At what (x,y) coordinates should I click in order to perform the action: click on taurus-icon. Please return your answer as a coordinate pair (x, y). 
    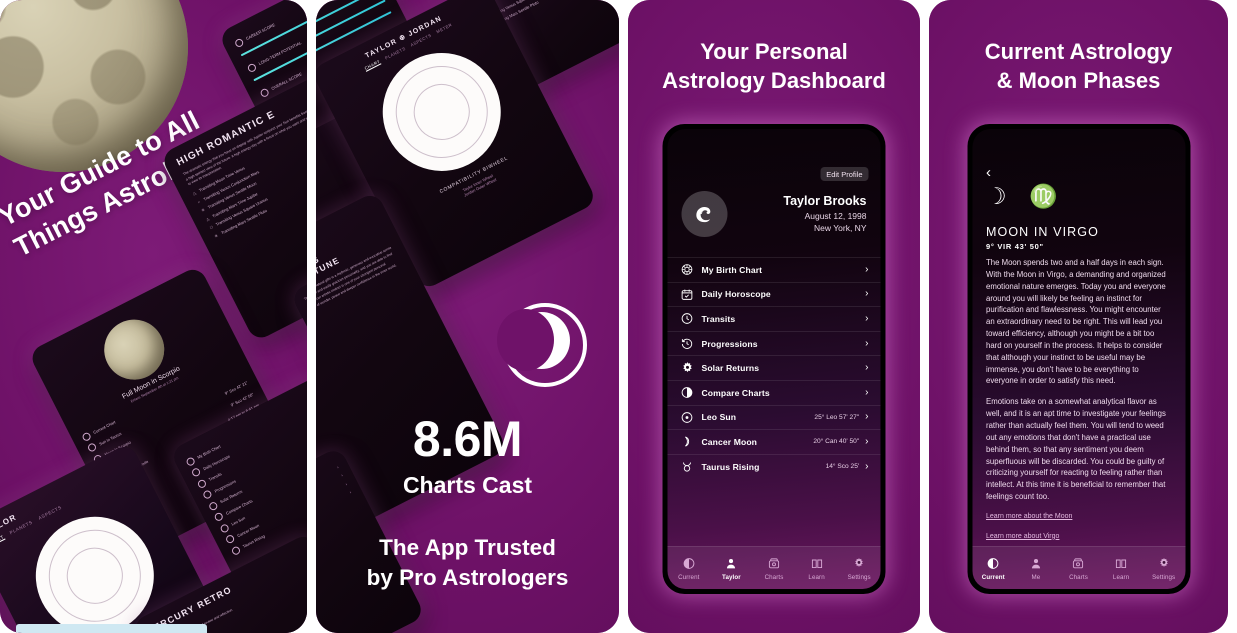
    Looking at the image, I should click on (687, 466).